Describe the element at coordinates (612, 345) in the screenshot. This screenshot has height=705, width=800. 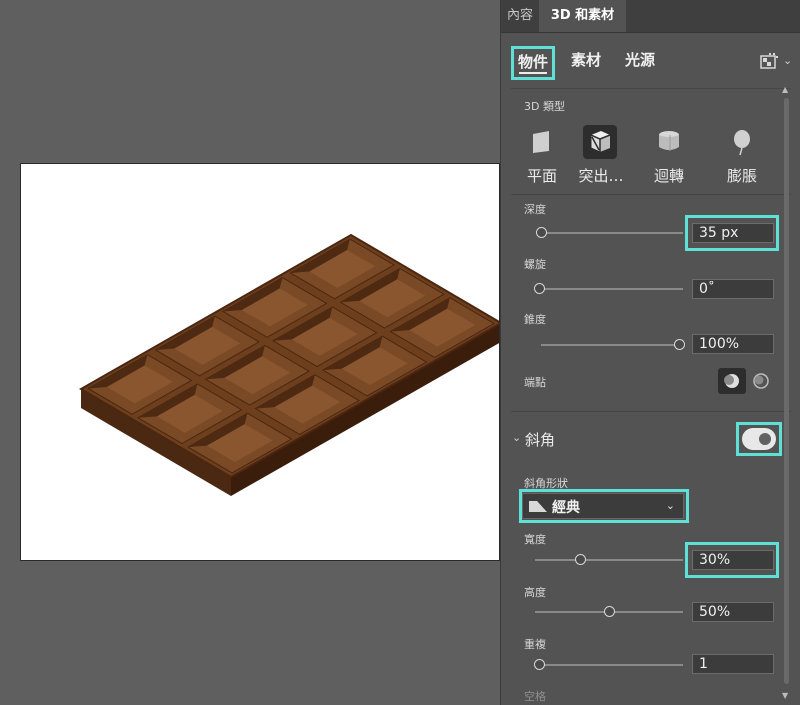
I see `taper-slider-track` at that location.